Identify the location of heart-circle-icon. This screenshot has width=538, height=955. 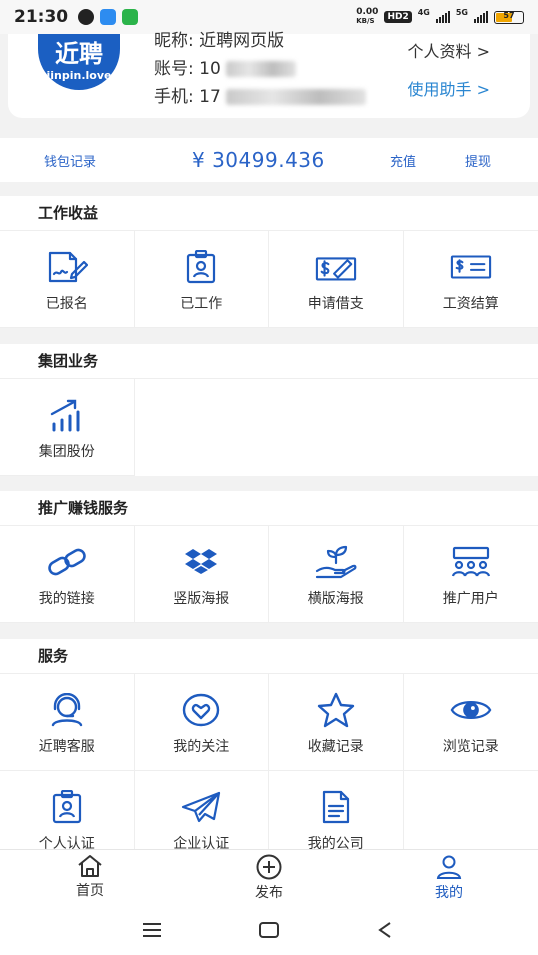
(201, 710).